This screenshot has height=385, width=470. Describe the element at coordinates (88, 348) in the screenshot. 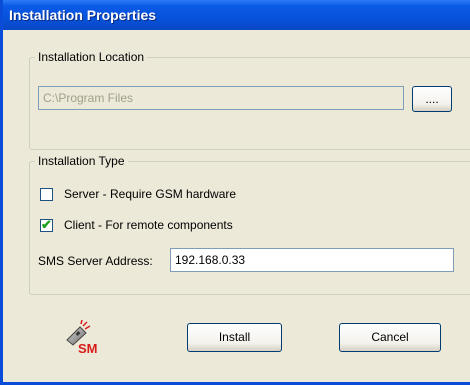

I see `logo-text: SM` at that location.